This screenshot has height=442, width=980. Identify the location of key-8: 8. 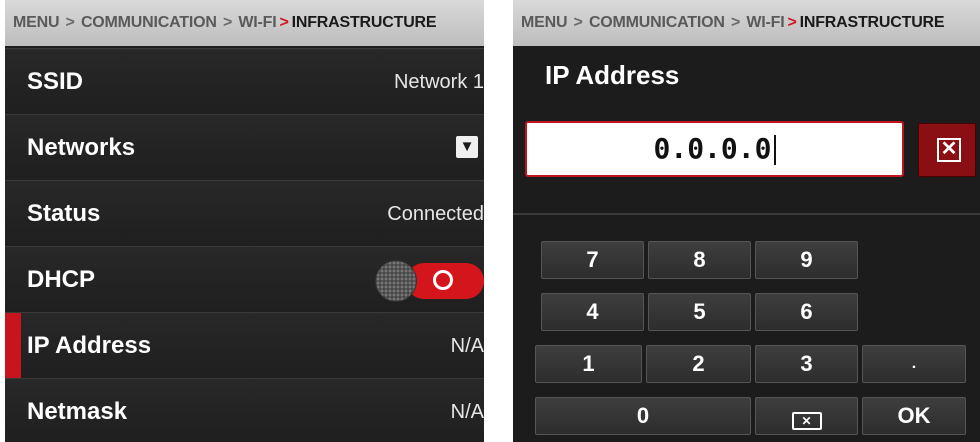
(699, 260).